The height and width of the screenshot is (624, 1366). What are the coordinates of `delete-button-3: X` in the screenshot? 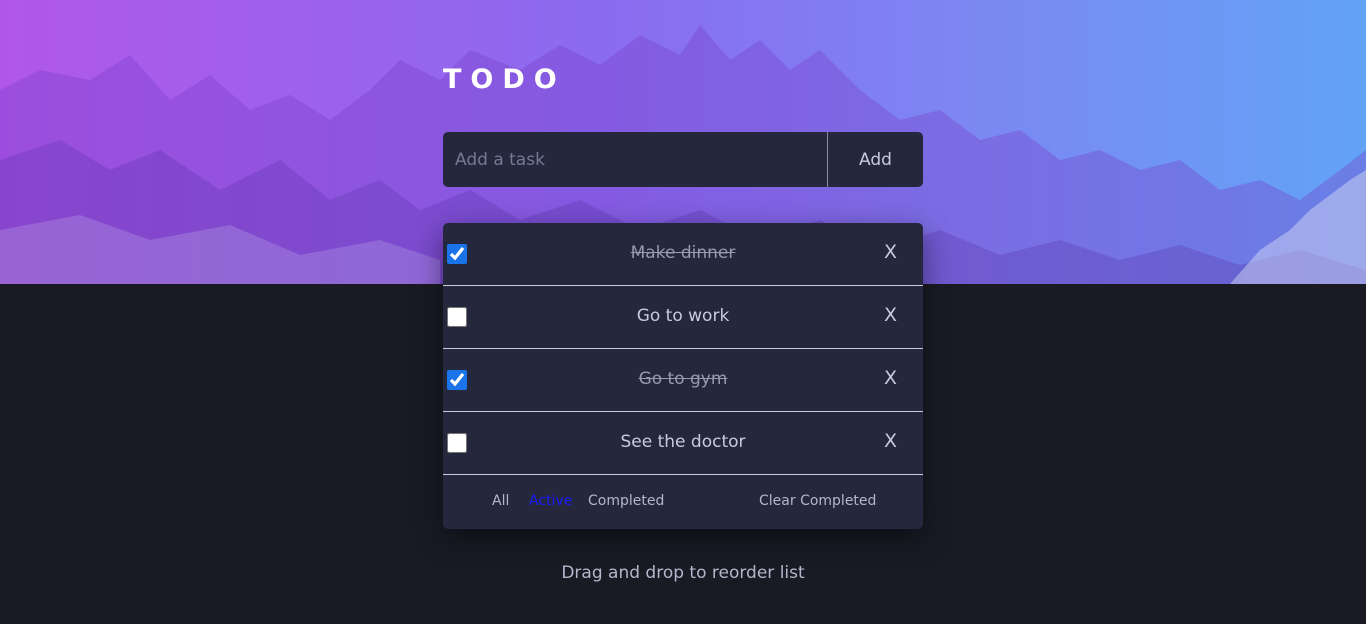 It's located at (890, 378).